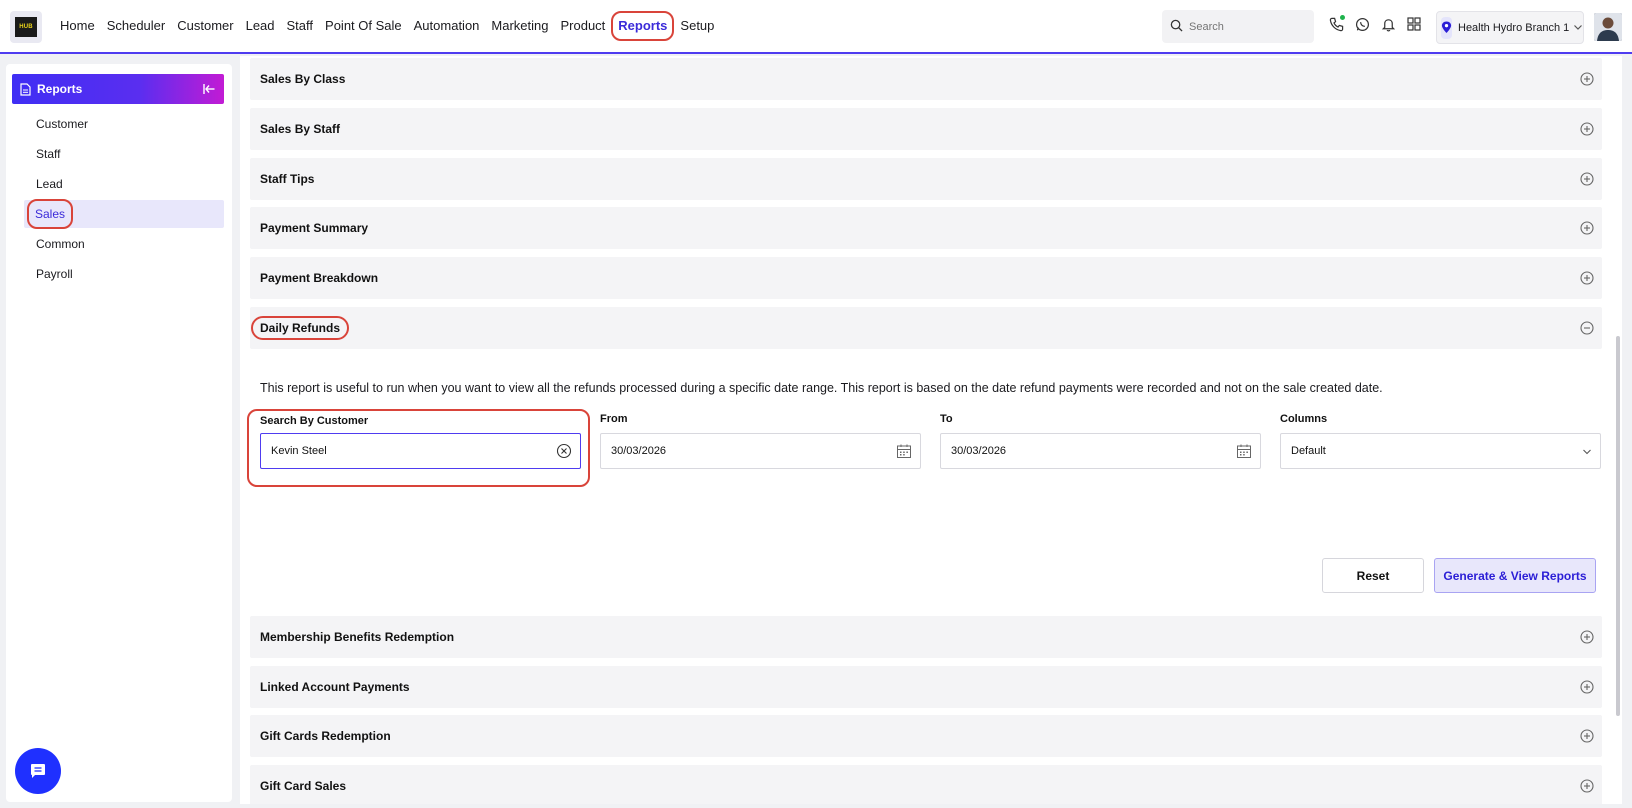 The width and height of the screenshot is (1632, 808). Describe the element at coordinates (1608, 27) in the screenshot. I see `user-avatar` at that location.